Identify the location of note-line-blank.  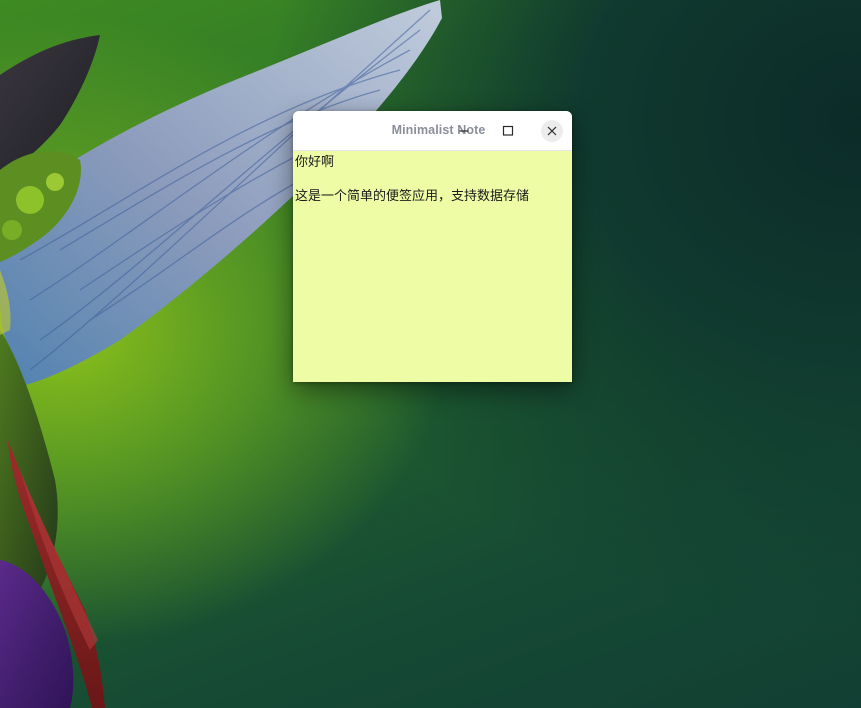
(432, 179).